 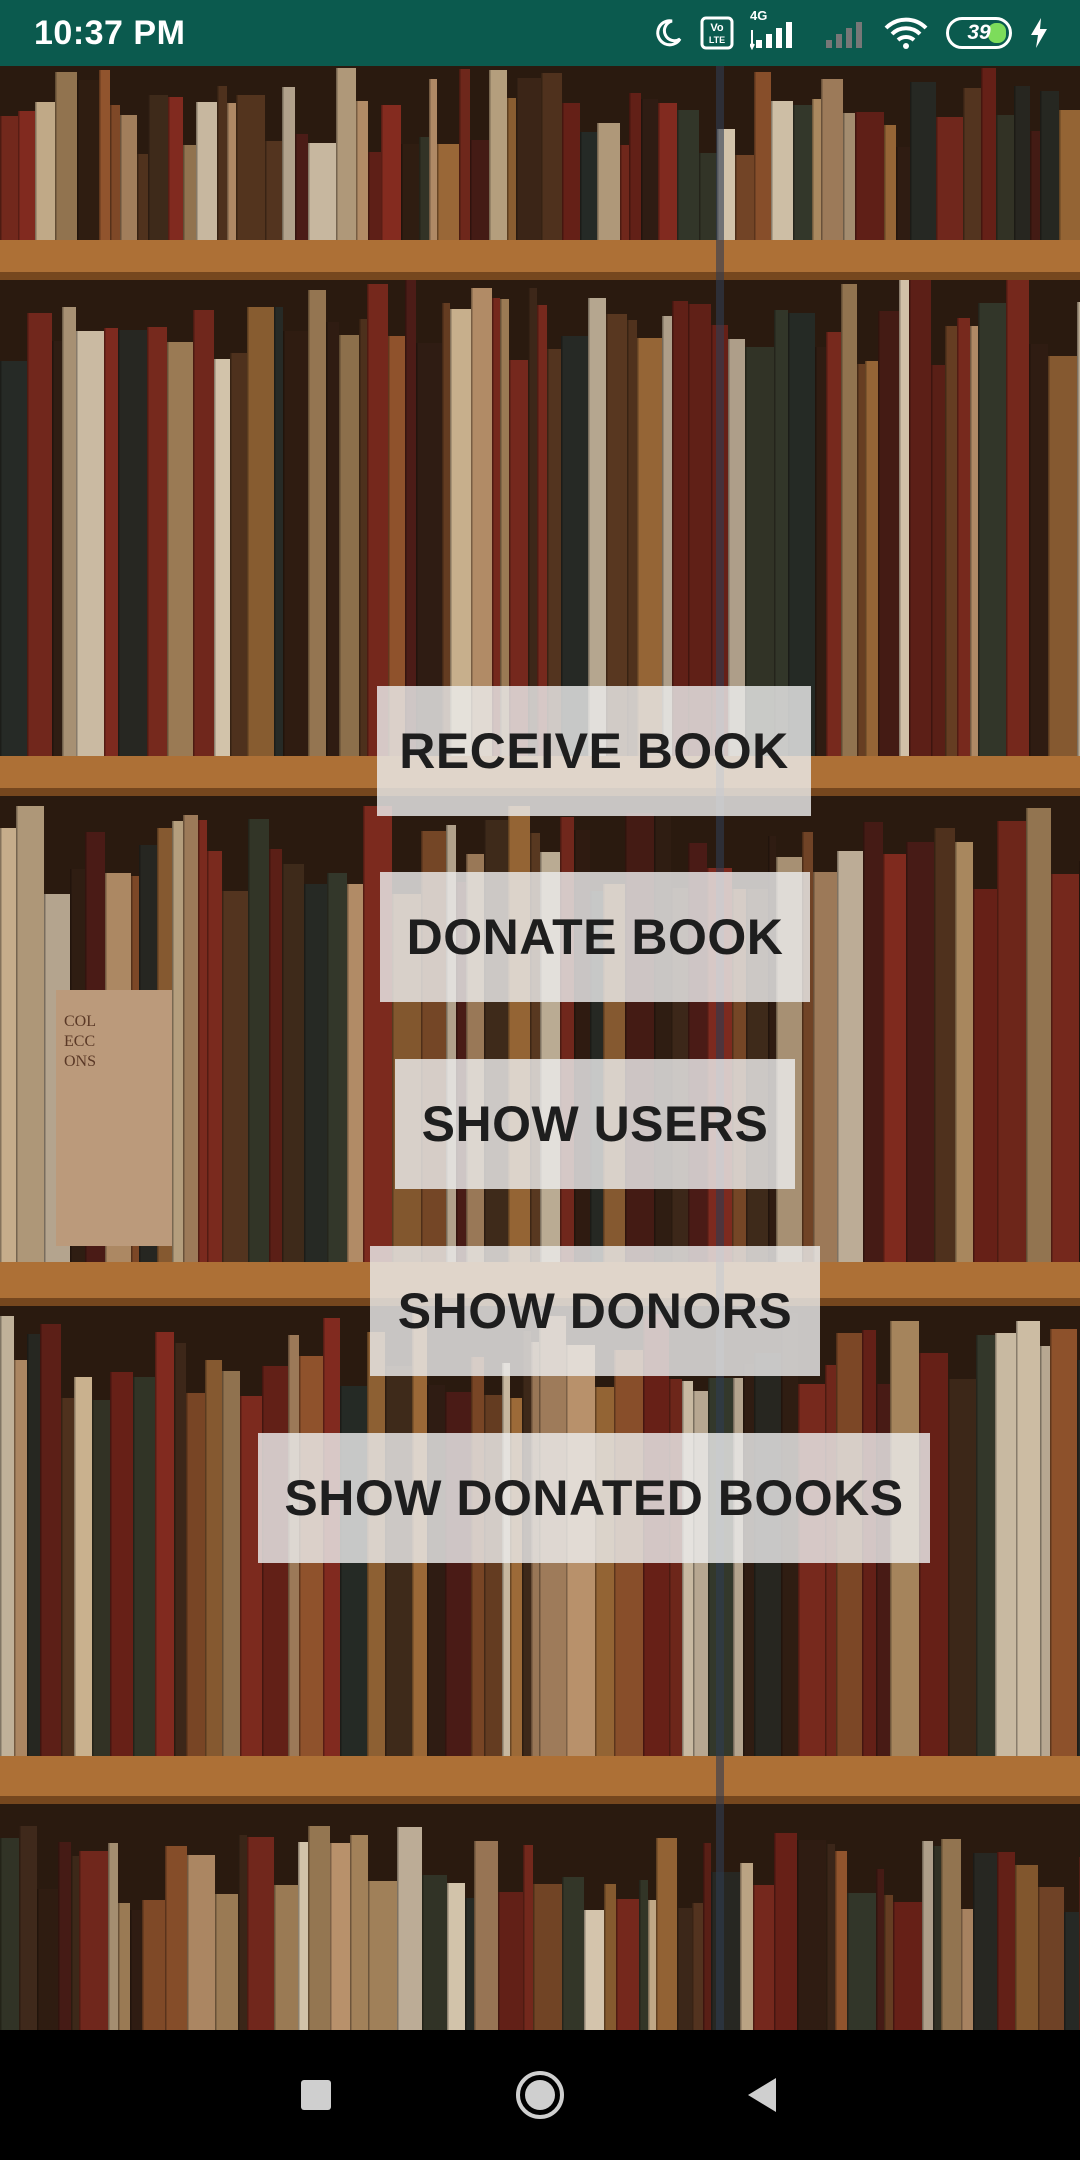 What do you see at coordinates (759, 15) in the screenshot?
I see `network-type-label: 4G` at bounding box center [759, 15].